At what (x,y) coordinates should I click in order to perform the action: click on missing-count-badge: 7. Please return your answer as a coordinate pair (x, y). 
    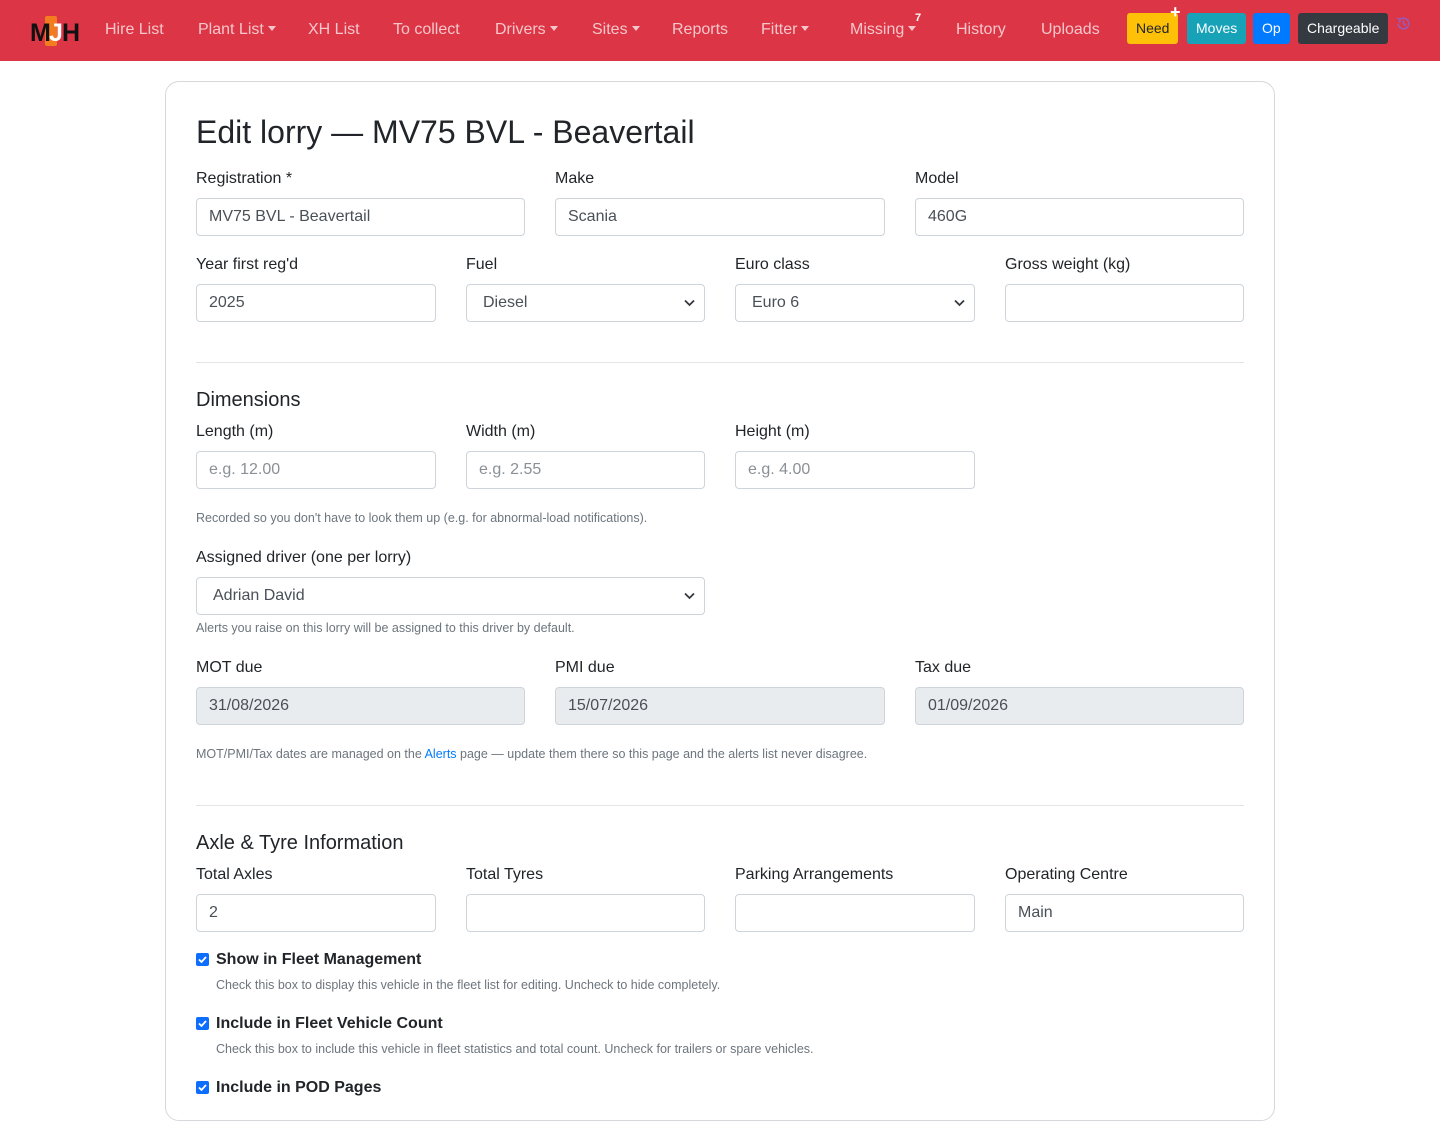
    Looking at the image, I should click on (918, 18).